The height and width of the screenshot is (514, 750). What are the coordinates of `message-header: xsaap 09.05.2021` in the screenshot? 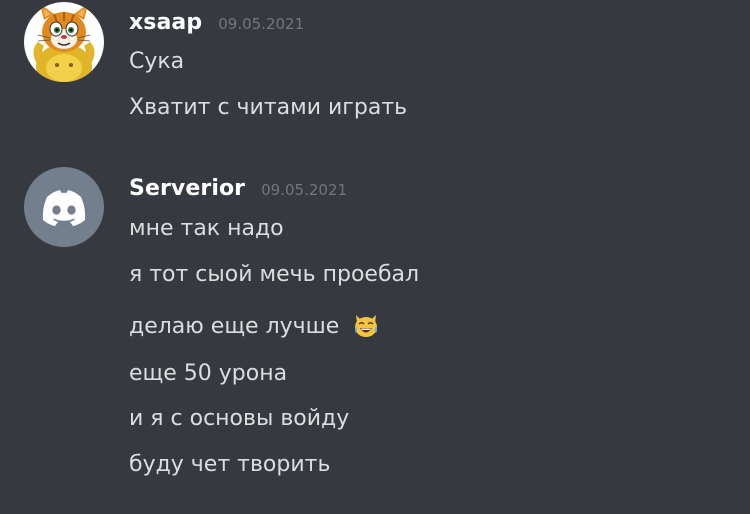 It's located at (216, 22).